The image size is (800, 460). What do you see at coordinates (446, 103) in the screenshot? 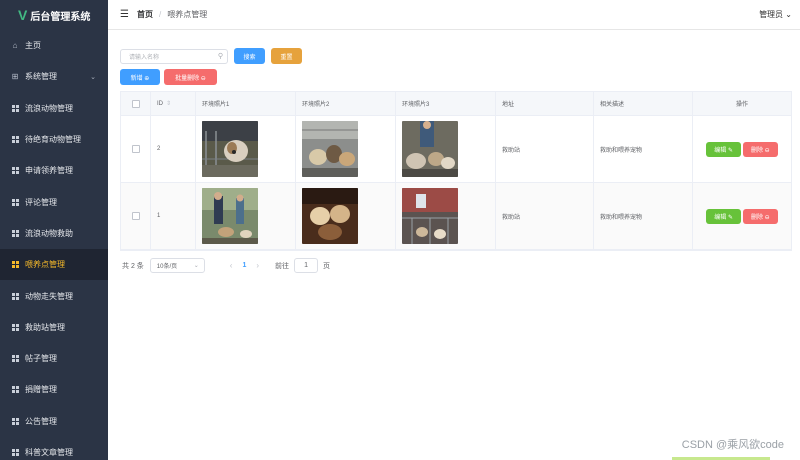
I see `header-photo3: 环境照片3` at bounding box center [446, 103].